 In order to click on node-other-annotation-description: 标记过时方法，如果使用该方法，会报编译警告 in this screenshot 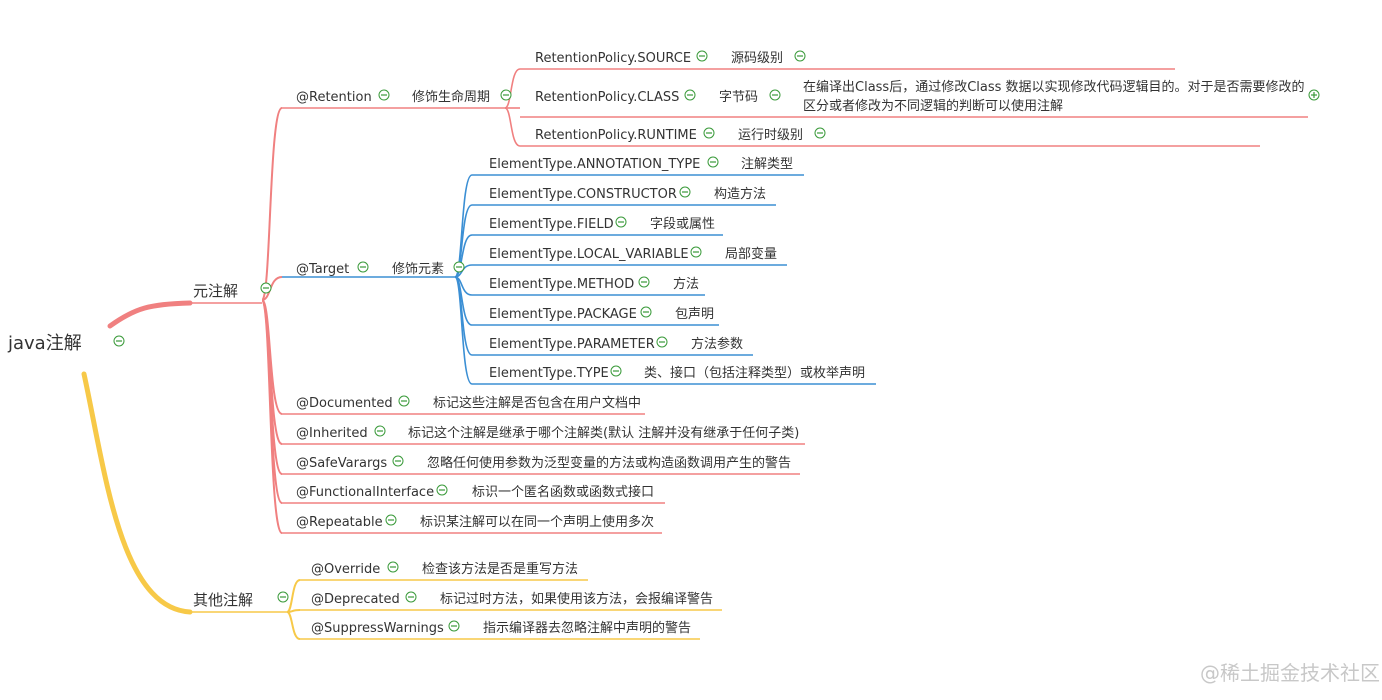, I will do `click(576, 599)`.